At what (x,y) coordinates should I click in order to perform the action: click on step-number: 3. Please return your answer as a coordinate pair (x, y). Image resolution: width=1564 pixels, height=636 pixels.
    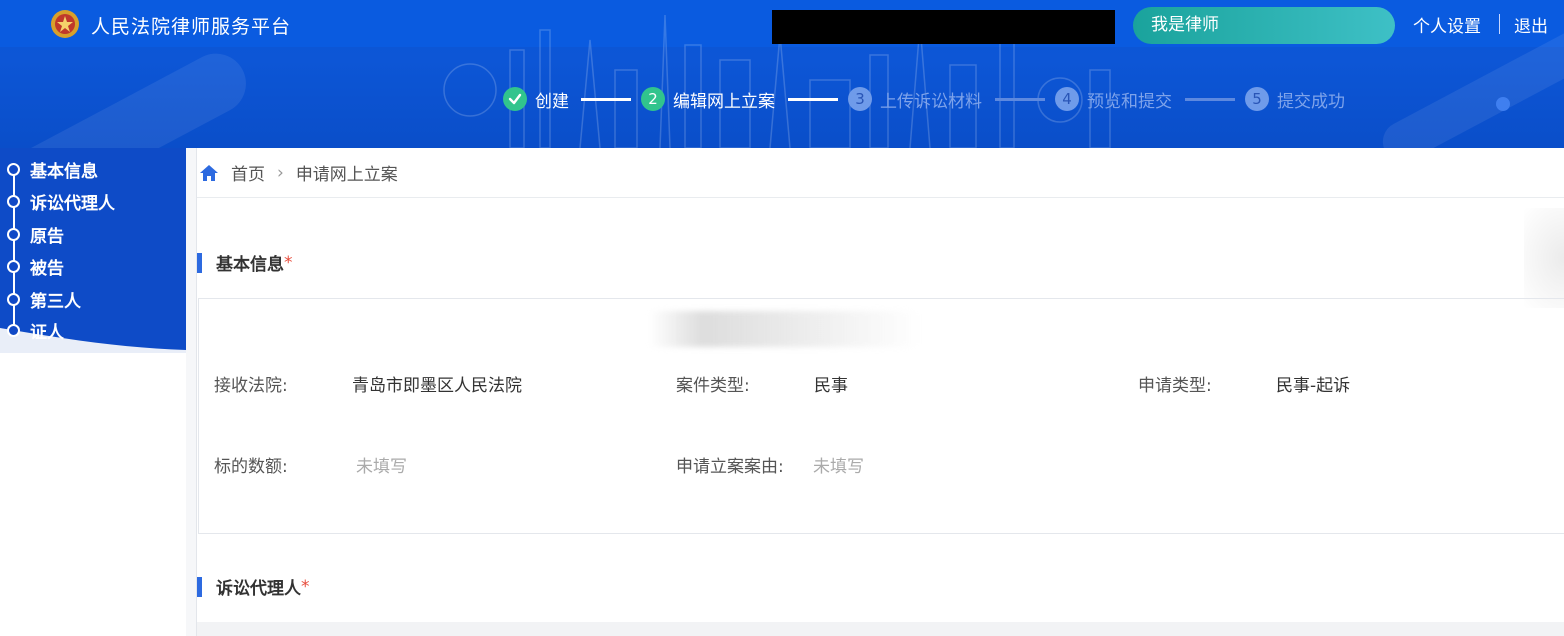
    Looking at the image, I should click on (860, 99).